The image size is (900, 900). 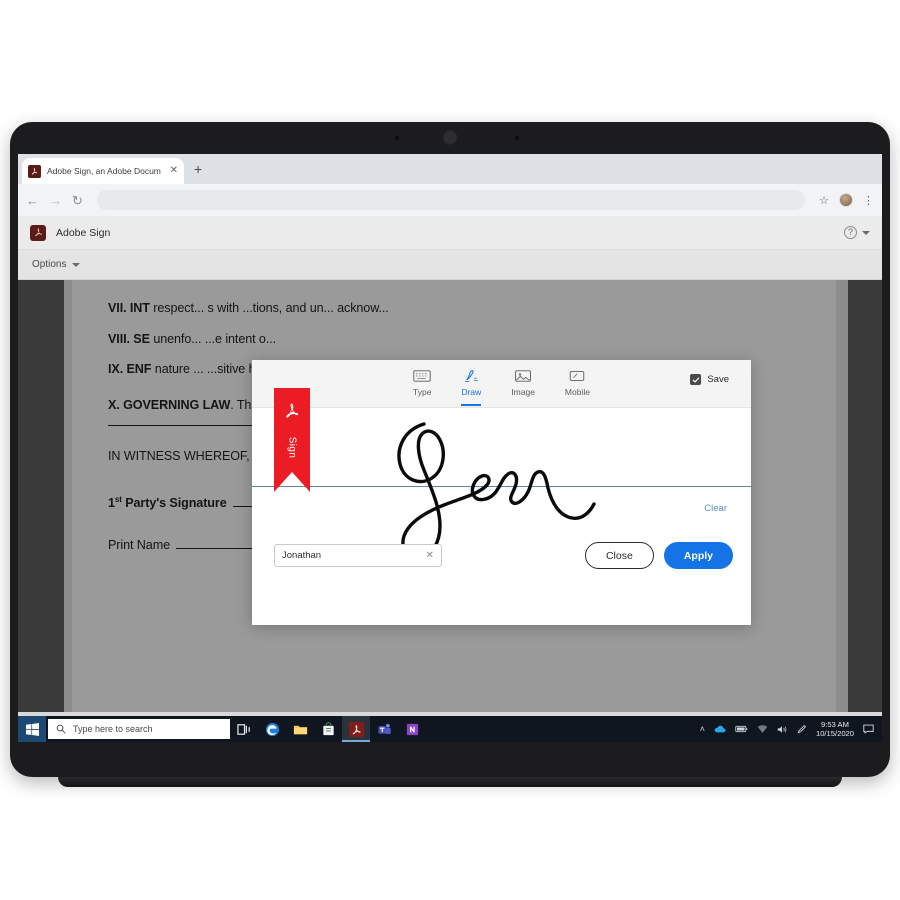 I want to click on sensor-ir-icon, so click(x=517, y=138).